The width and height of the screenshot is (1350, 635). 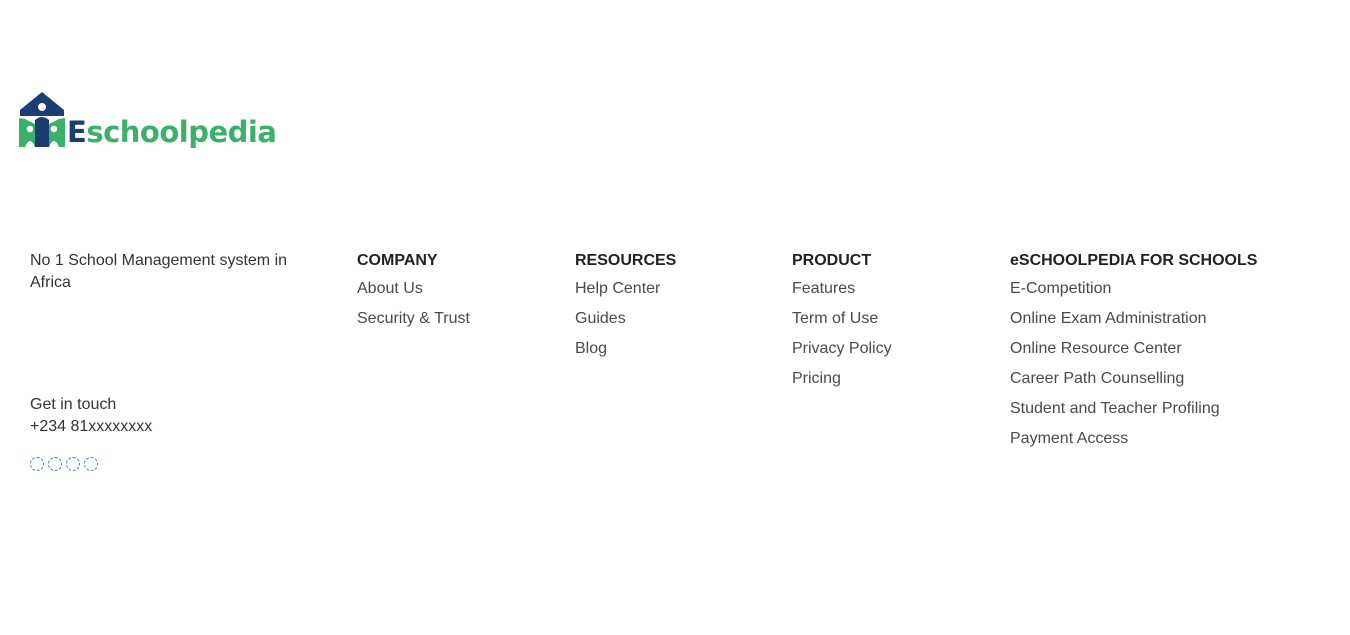 What do you see at coordinates (457, 308) in the screenshot?
I see `company-links: About Us Security & Trust` at bounding box center [457, 308].